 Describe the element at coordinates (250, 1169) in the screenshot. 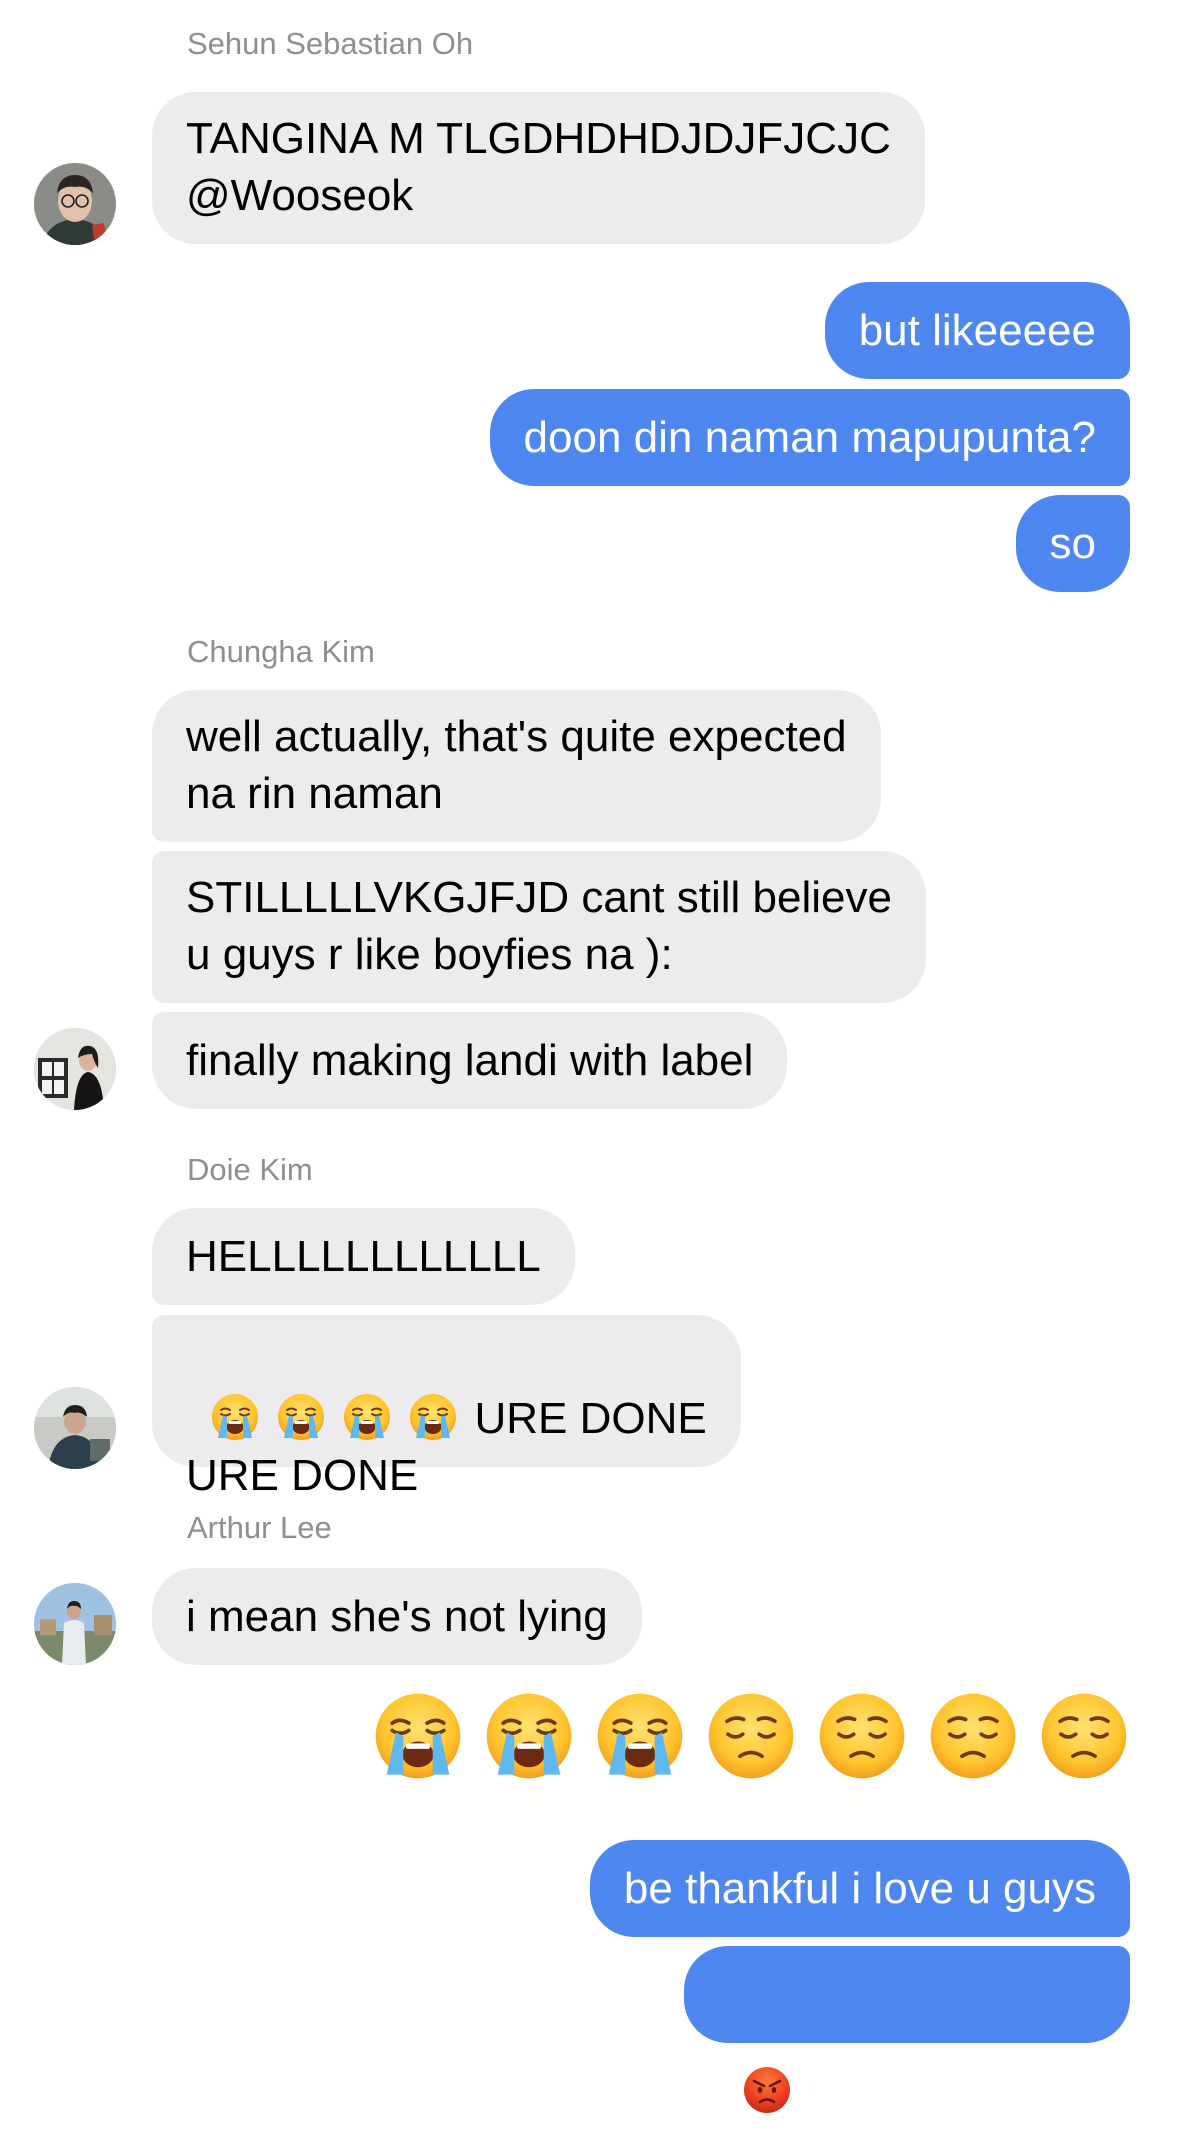

I see `sender-name-doie: Doie Kim` at that location.